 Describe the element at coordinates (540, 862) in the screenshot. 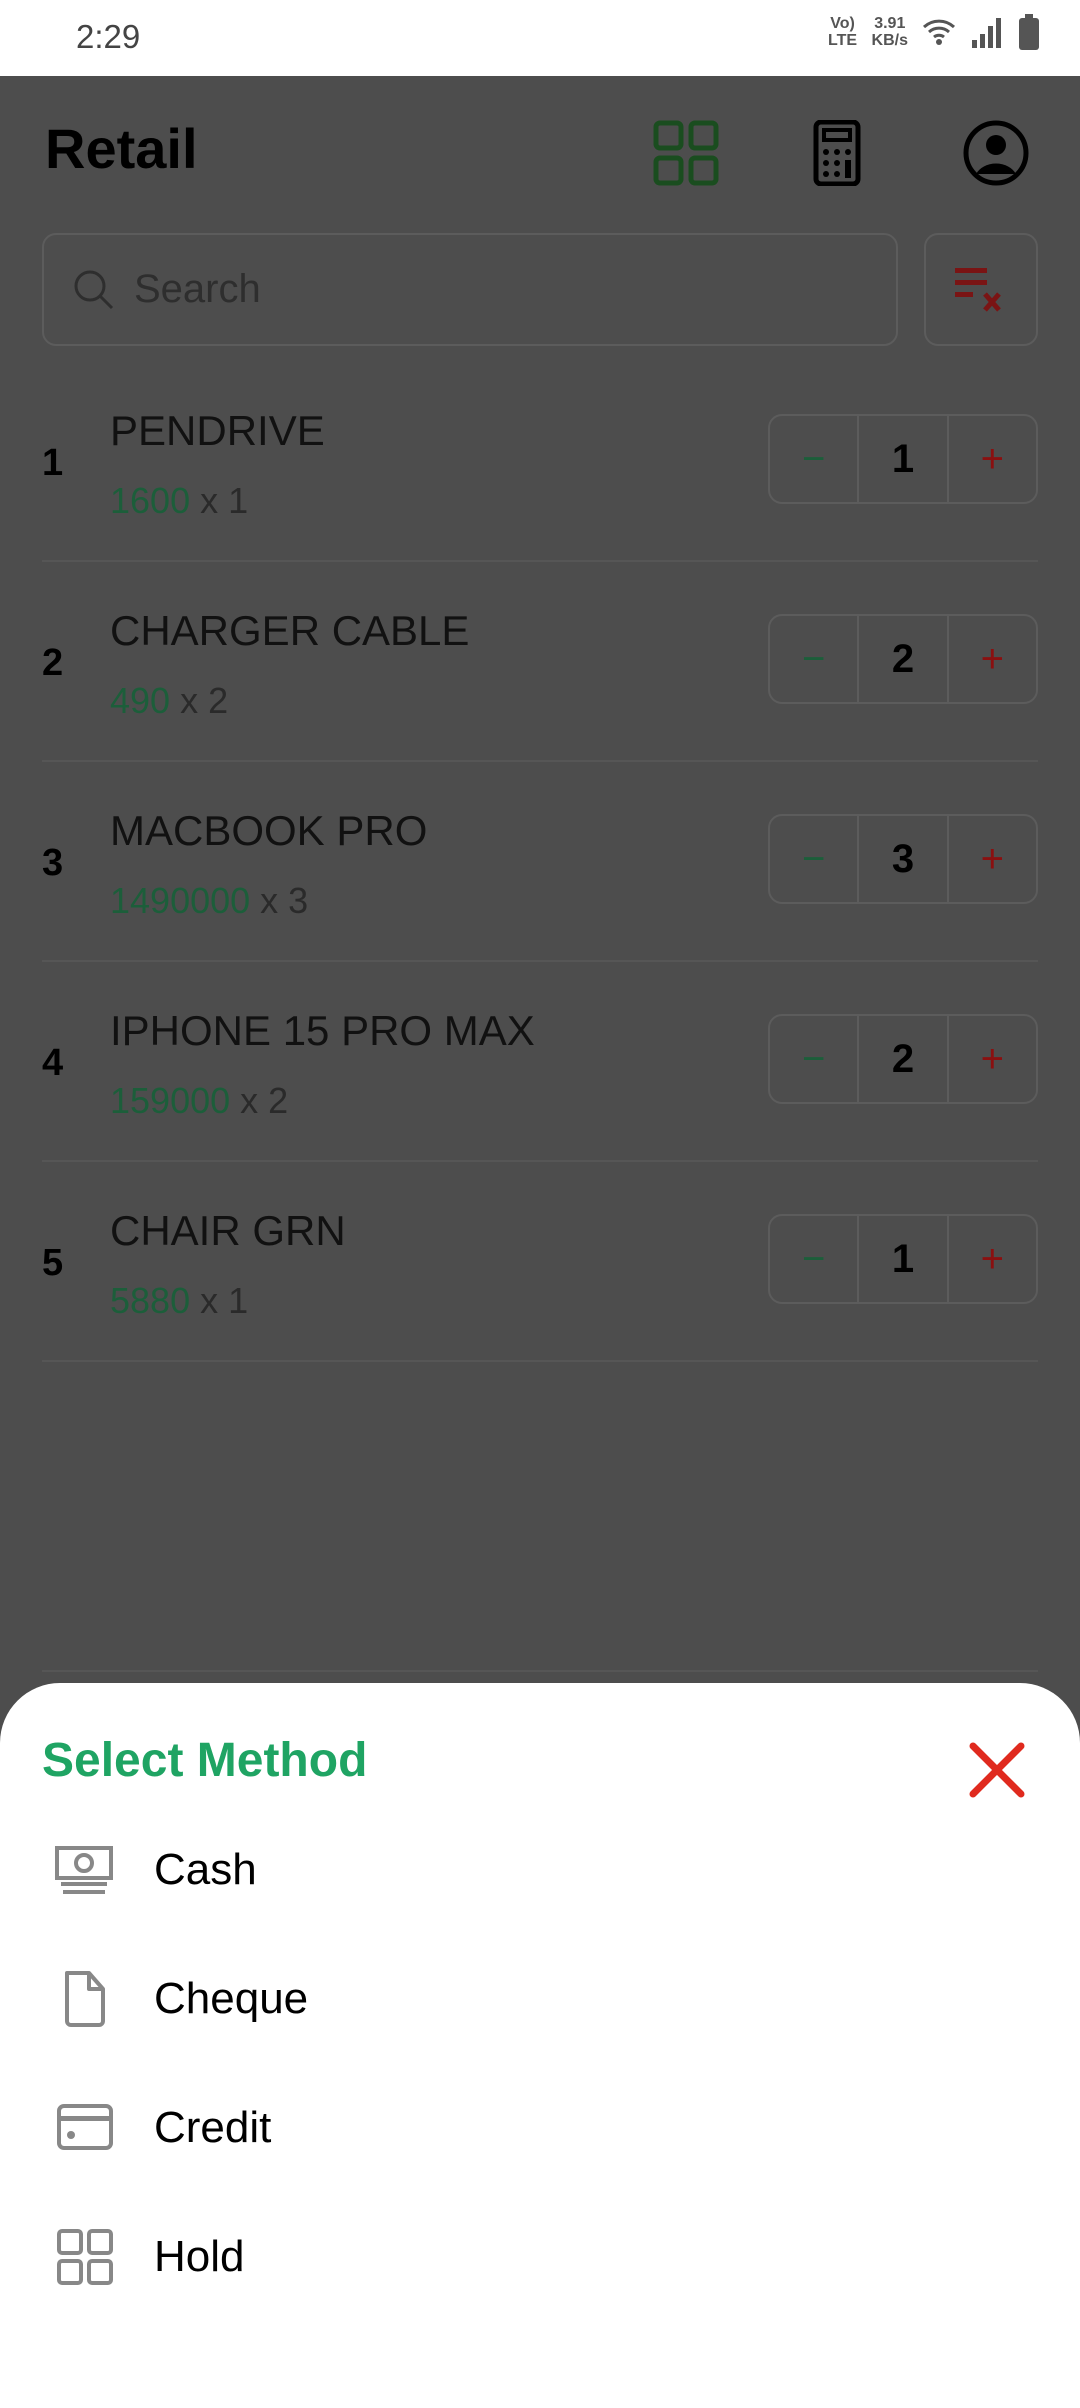

I see `cart-item-row: 3 MACBOOK PRO 1490000 x 3 − 3 +` at that location.